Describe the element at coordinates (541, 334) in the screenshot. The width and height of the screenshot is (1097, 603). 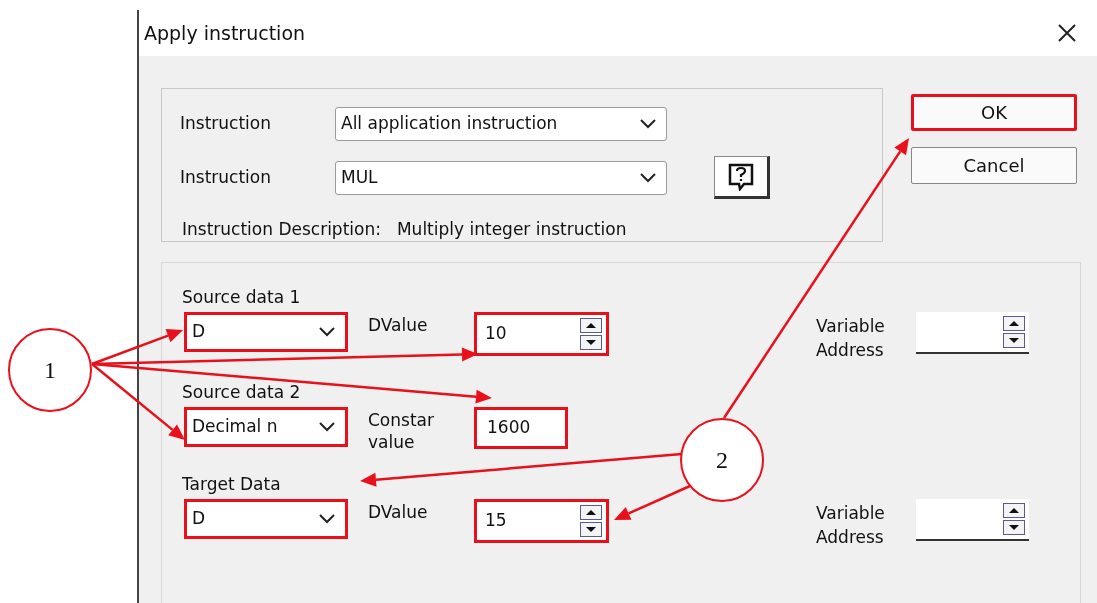
I see `spin-field: 10` at that location.